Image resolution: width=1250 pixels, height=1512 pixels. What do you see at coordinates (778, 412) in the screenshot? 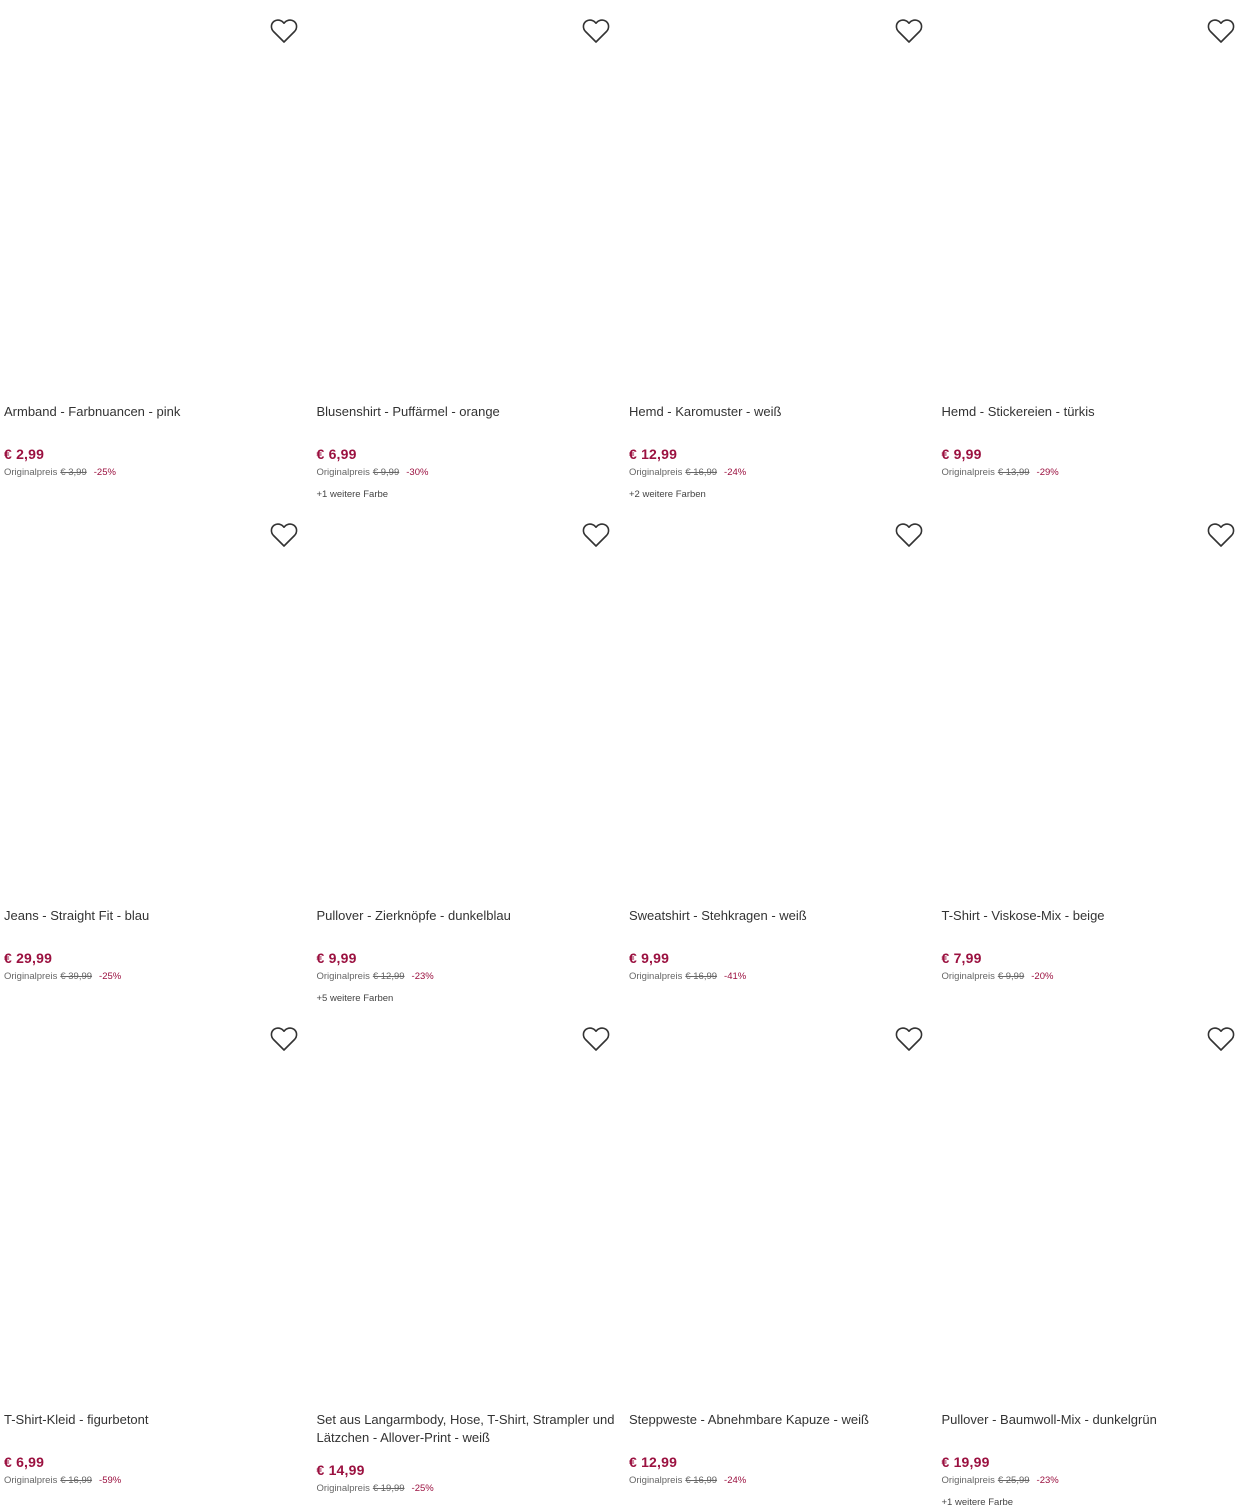
I see `product-title: Hemd - Karomuster - weiß` at bounding box center [778, 412].